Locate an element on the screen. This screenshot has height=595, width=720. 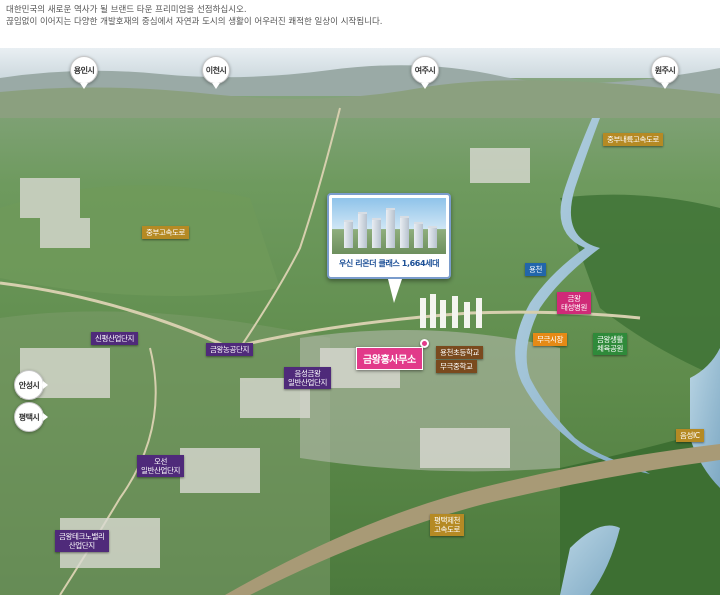
intro-line-1: 대한민국의 새로운 역사가 될 브랜드 타운 프리미엄을 선점하십시오. is located at coordinates (126, 10).